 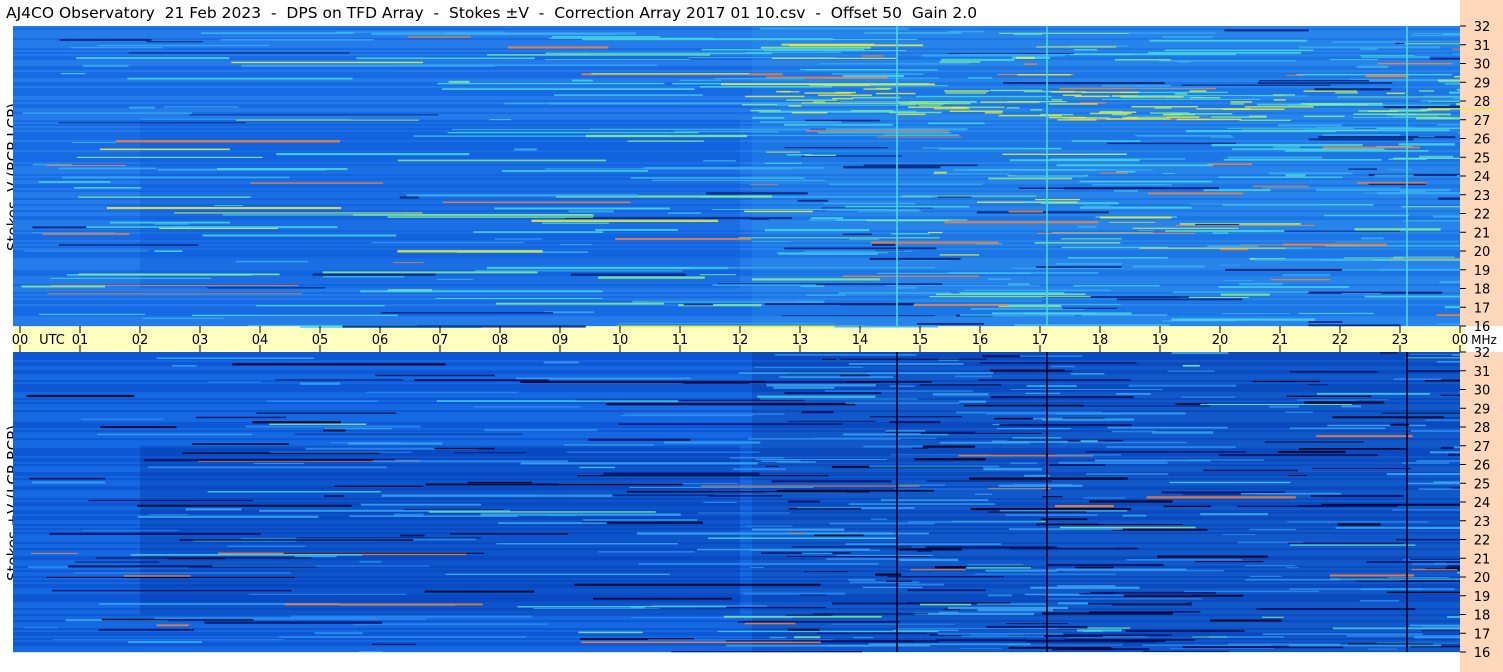 What do you see at coordinates (1482, 65) in the screenshot?
I see `mhz-tick-label: 30` at bounding box center [1482, 65].